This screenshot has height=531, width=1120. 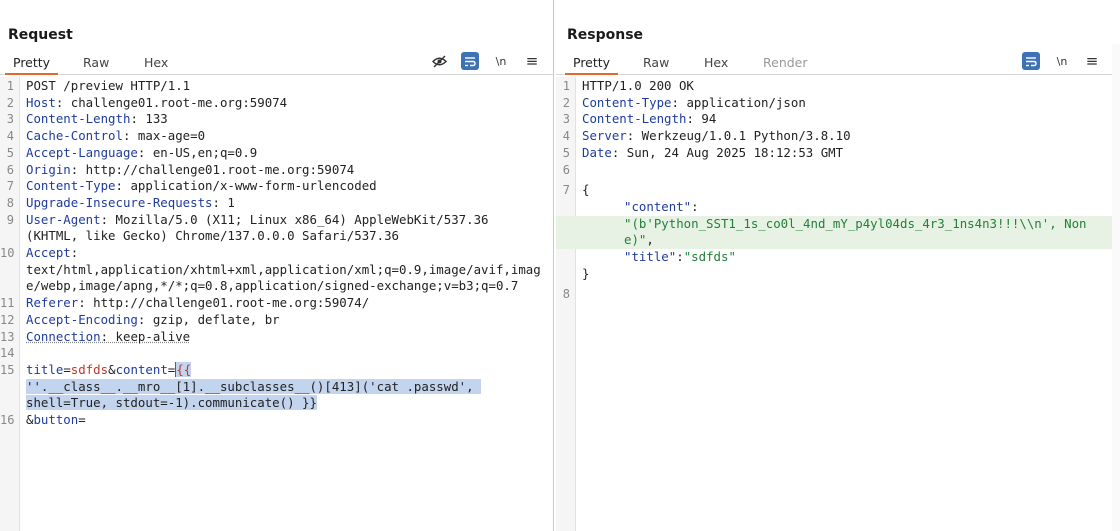 I want to click on line-number: 15, so click(x=7, y=369).